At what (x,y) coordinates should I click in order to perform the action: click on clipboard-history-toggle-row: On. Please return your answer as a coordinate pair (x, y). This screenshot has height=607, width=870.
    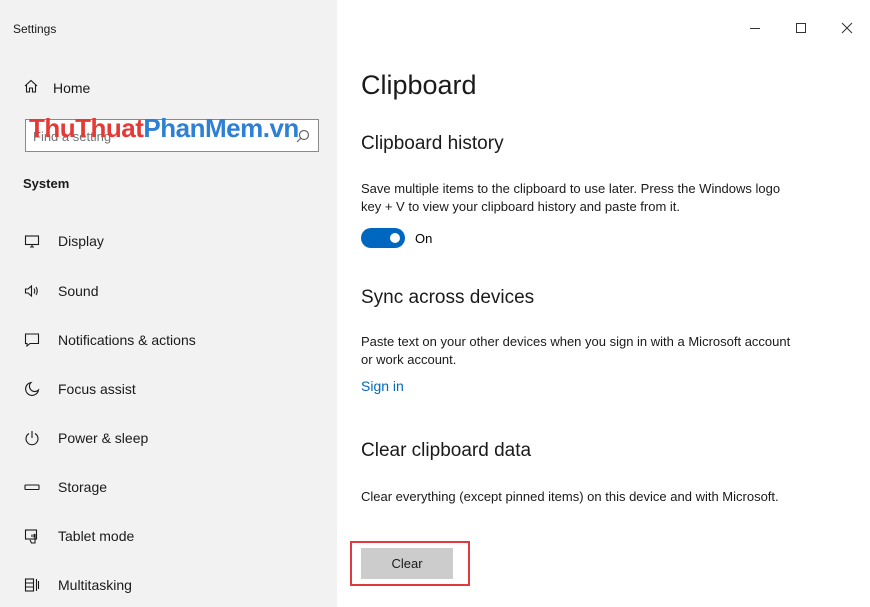
    Looking at the image, I should click on (396, 238).